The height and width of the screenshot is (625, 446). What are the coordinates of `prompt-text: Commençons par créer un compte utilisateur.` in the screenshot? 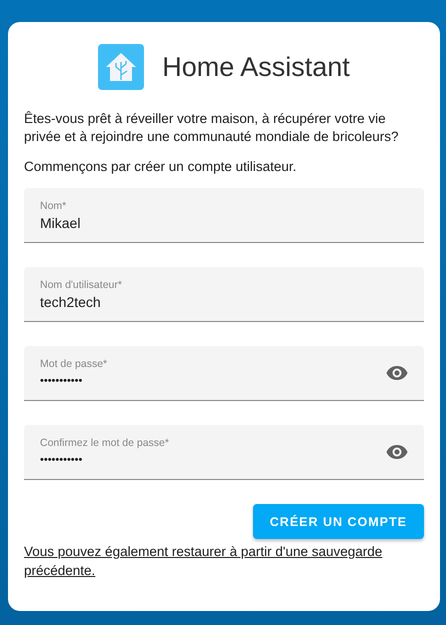 It's located at (161, 167).